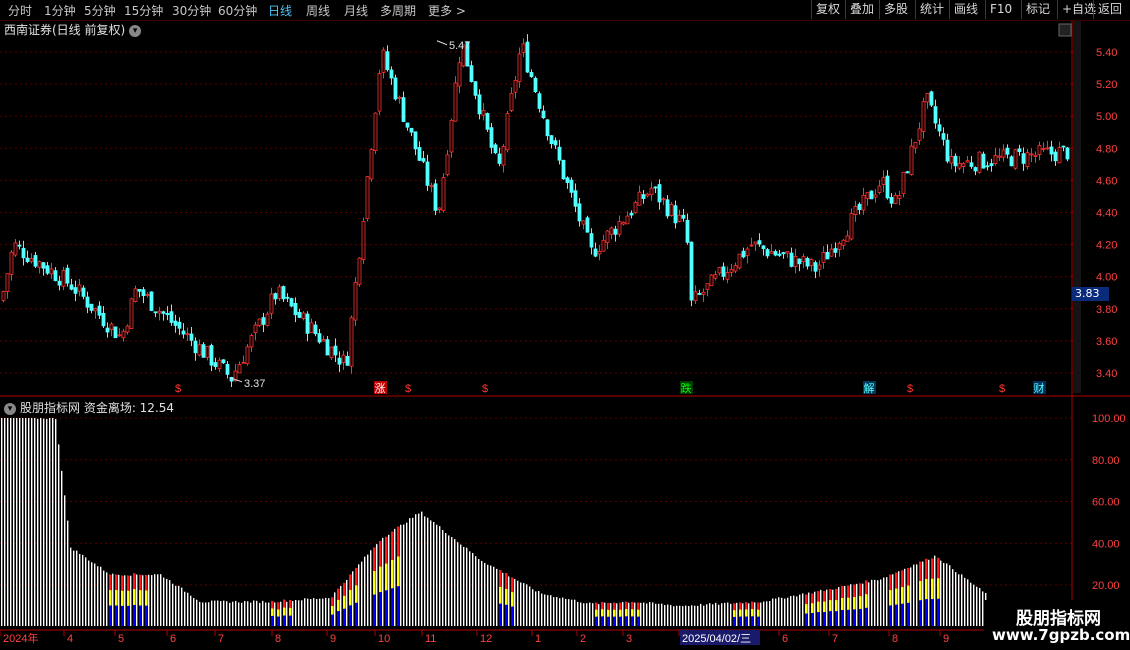  I want to click on event-marker: $, so click(910, 389).